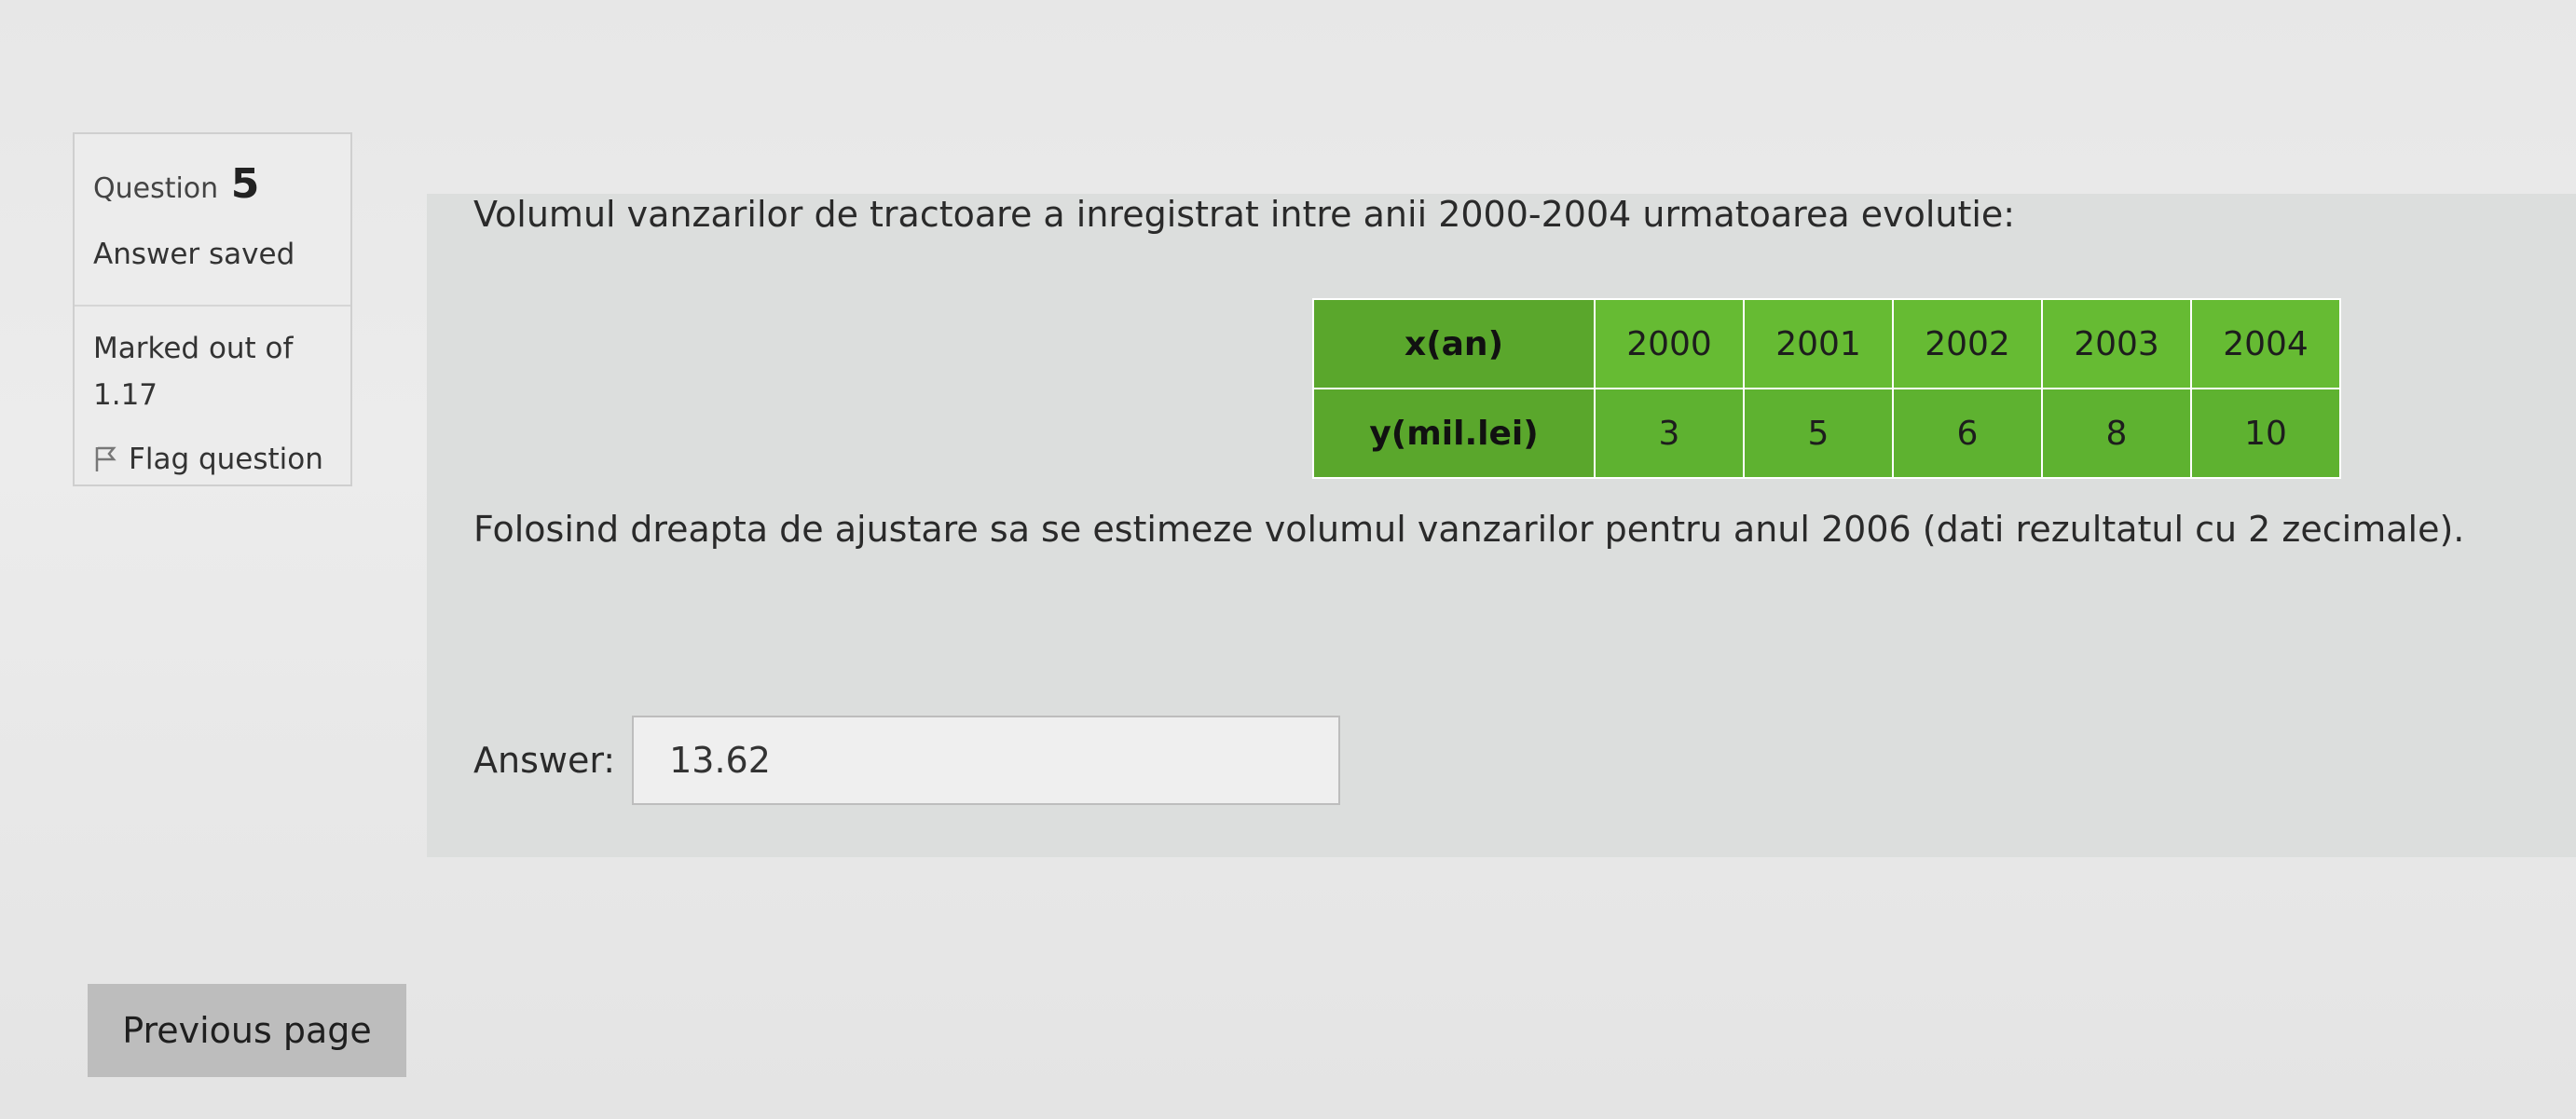  What do you see at coordinates (193, 348) in the screenshot?
I see `grade-label: Marked out of` at bounding box center [193, 348].